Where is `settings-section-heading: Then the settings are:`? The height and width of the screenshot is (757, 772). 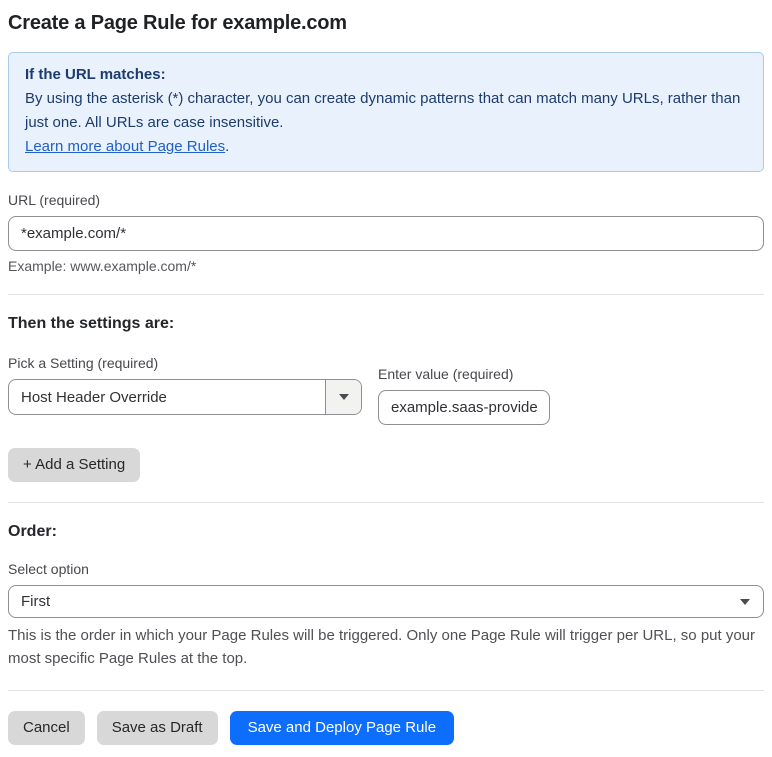
settings-section-heading: Then the settings are: is located at coordinates (91, 323).